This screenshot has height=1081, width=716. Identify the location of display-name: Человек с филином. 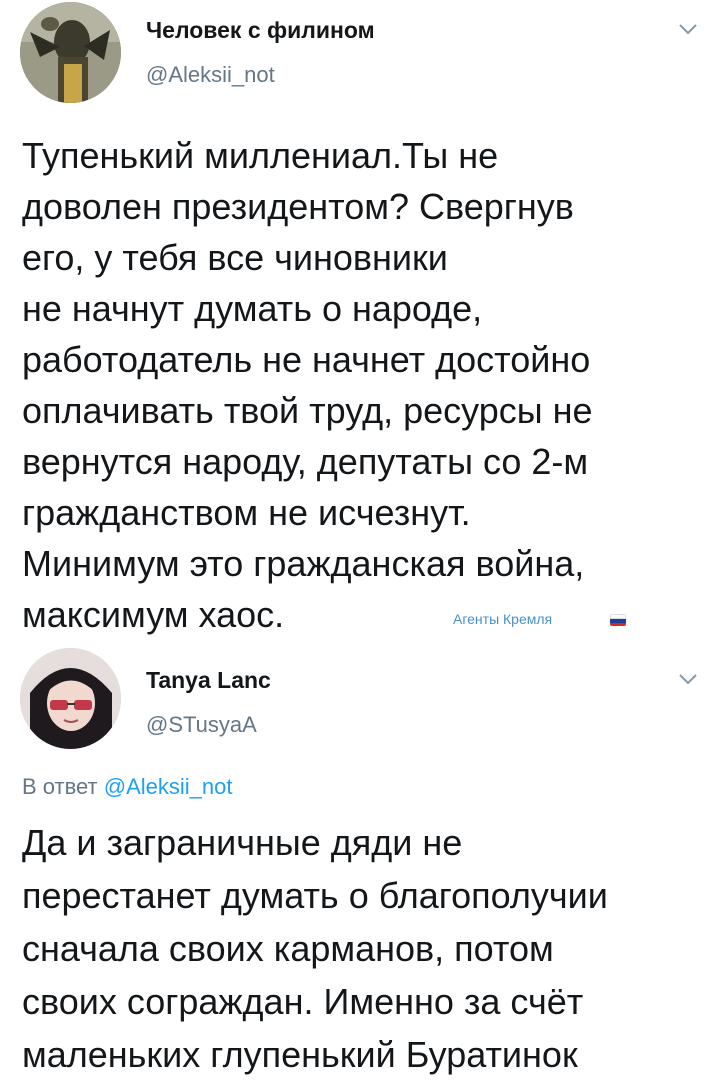
(260, 30).